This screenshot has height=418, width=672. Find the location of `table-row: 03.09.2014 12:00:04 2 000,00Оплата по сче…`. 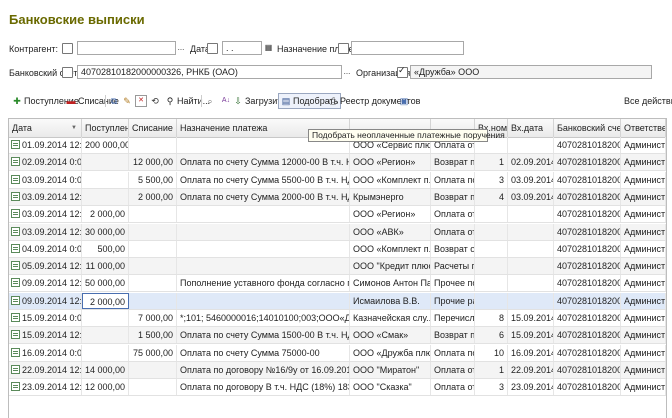

table-row: 03.09.2014 12:00:04 2 000,00Оплата по сче… is located at coordinates (337, 197).